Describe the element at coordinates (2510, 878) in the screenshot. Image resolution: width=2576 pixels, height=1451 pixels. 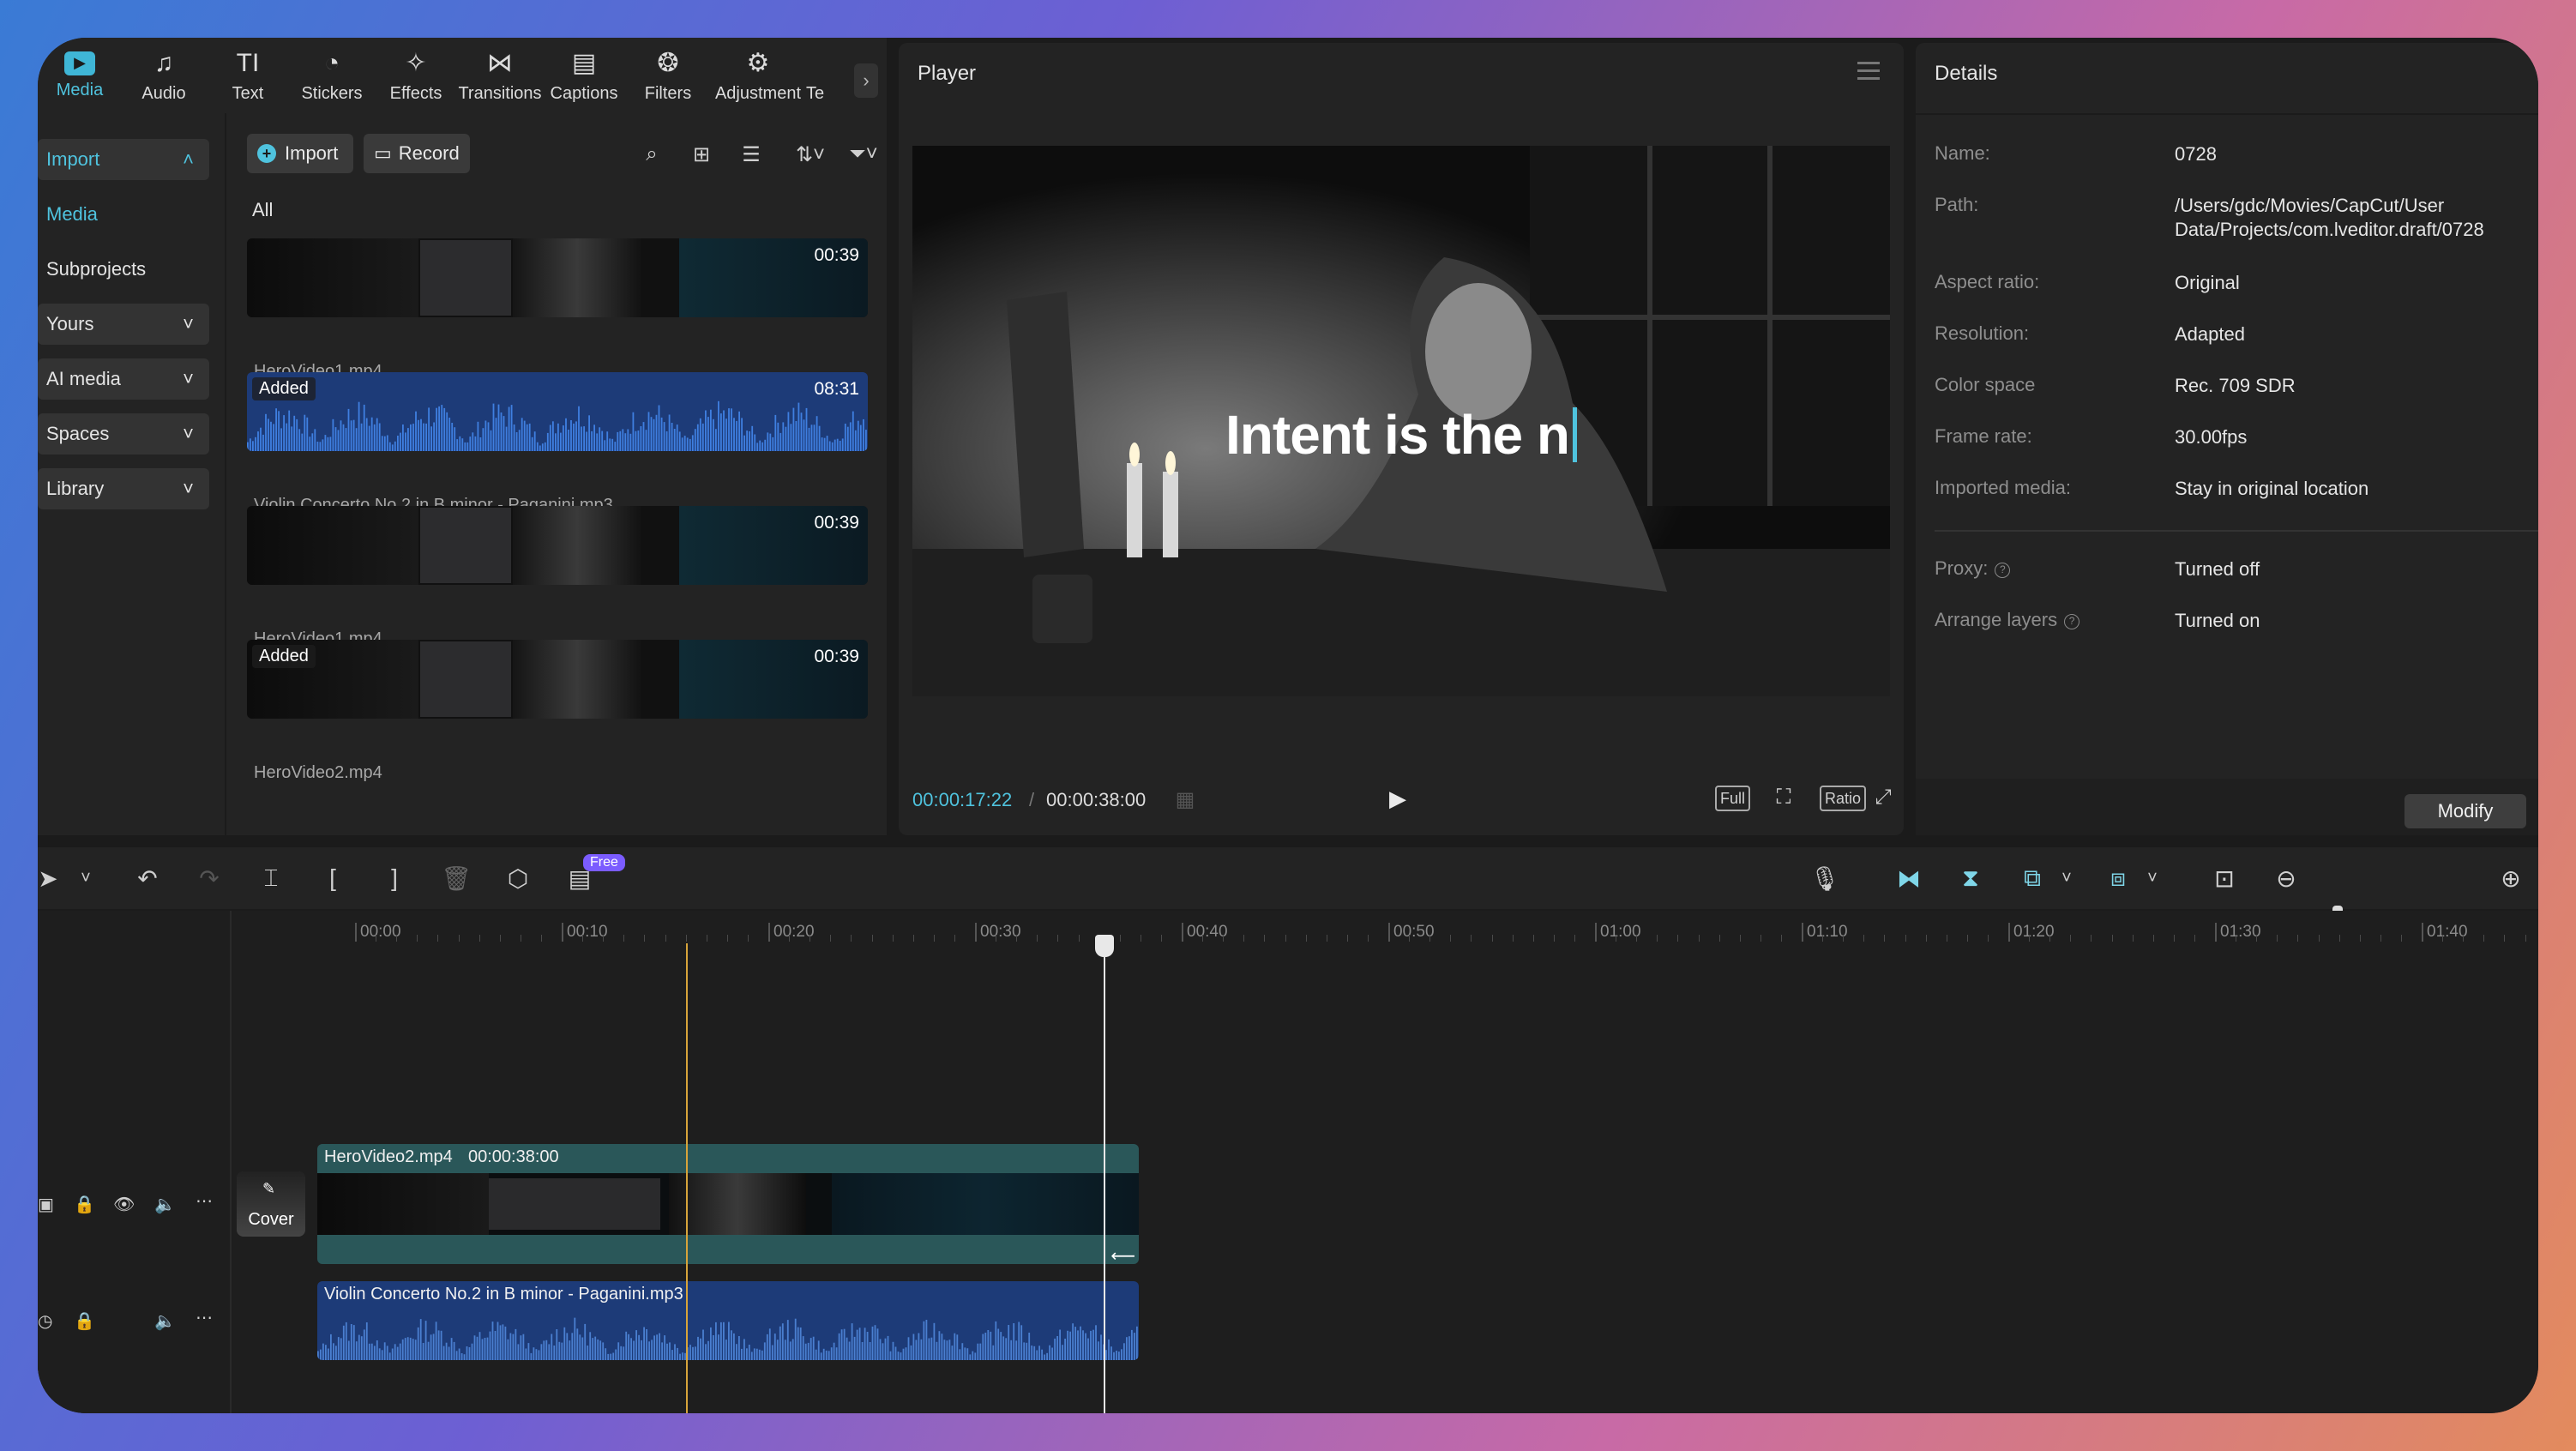
I see `zoom-in-icon: ⊕` at that location.